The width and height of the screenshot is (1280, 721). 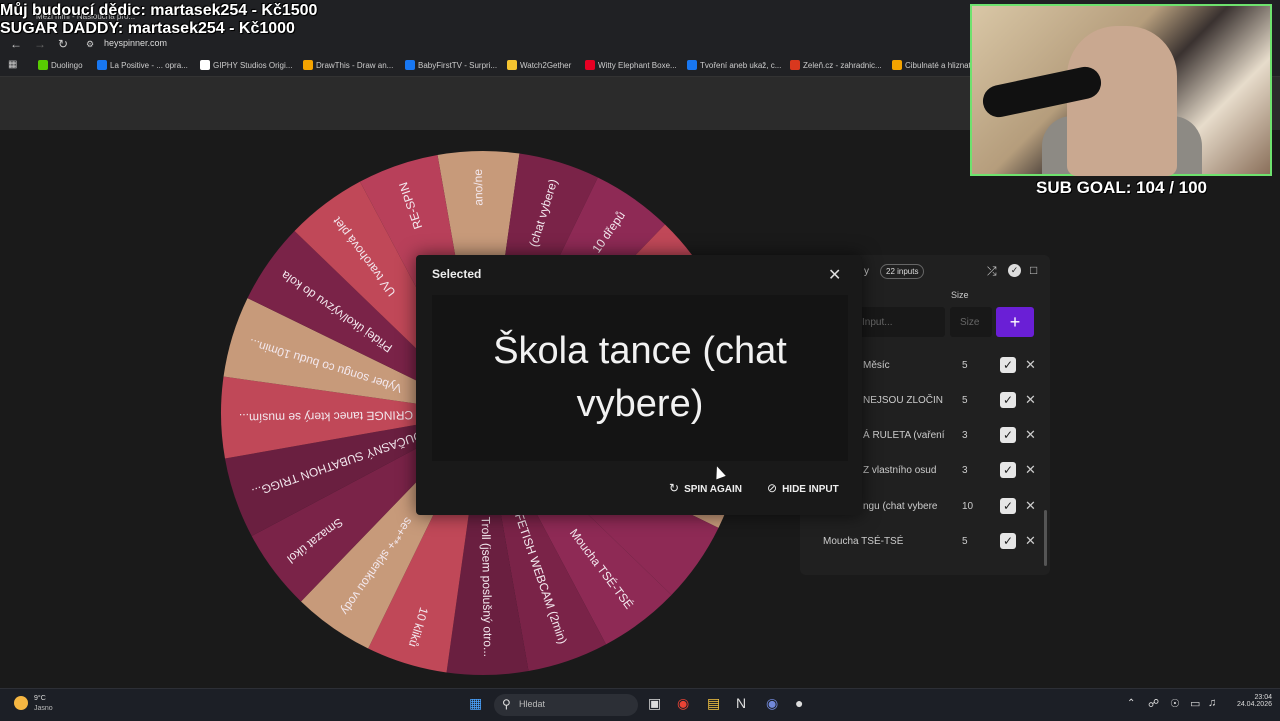 What do you see at coordinates (992, 271) in the screenshot?
I see `shuffle-icon: ⤮` at bounding box center [992, 271].